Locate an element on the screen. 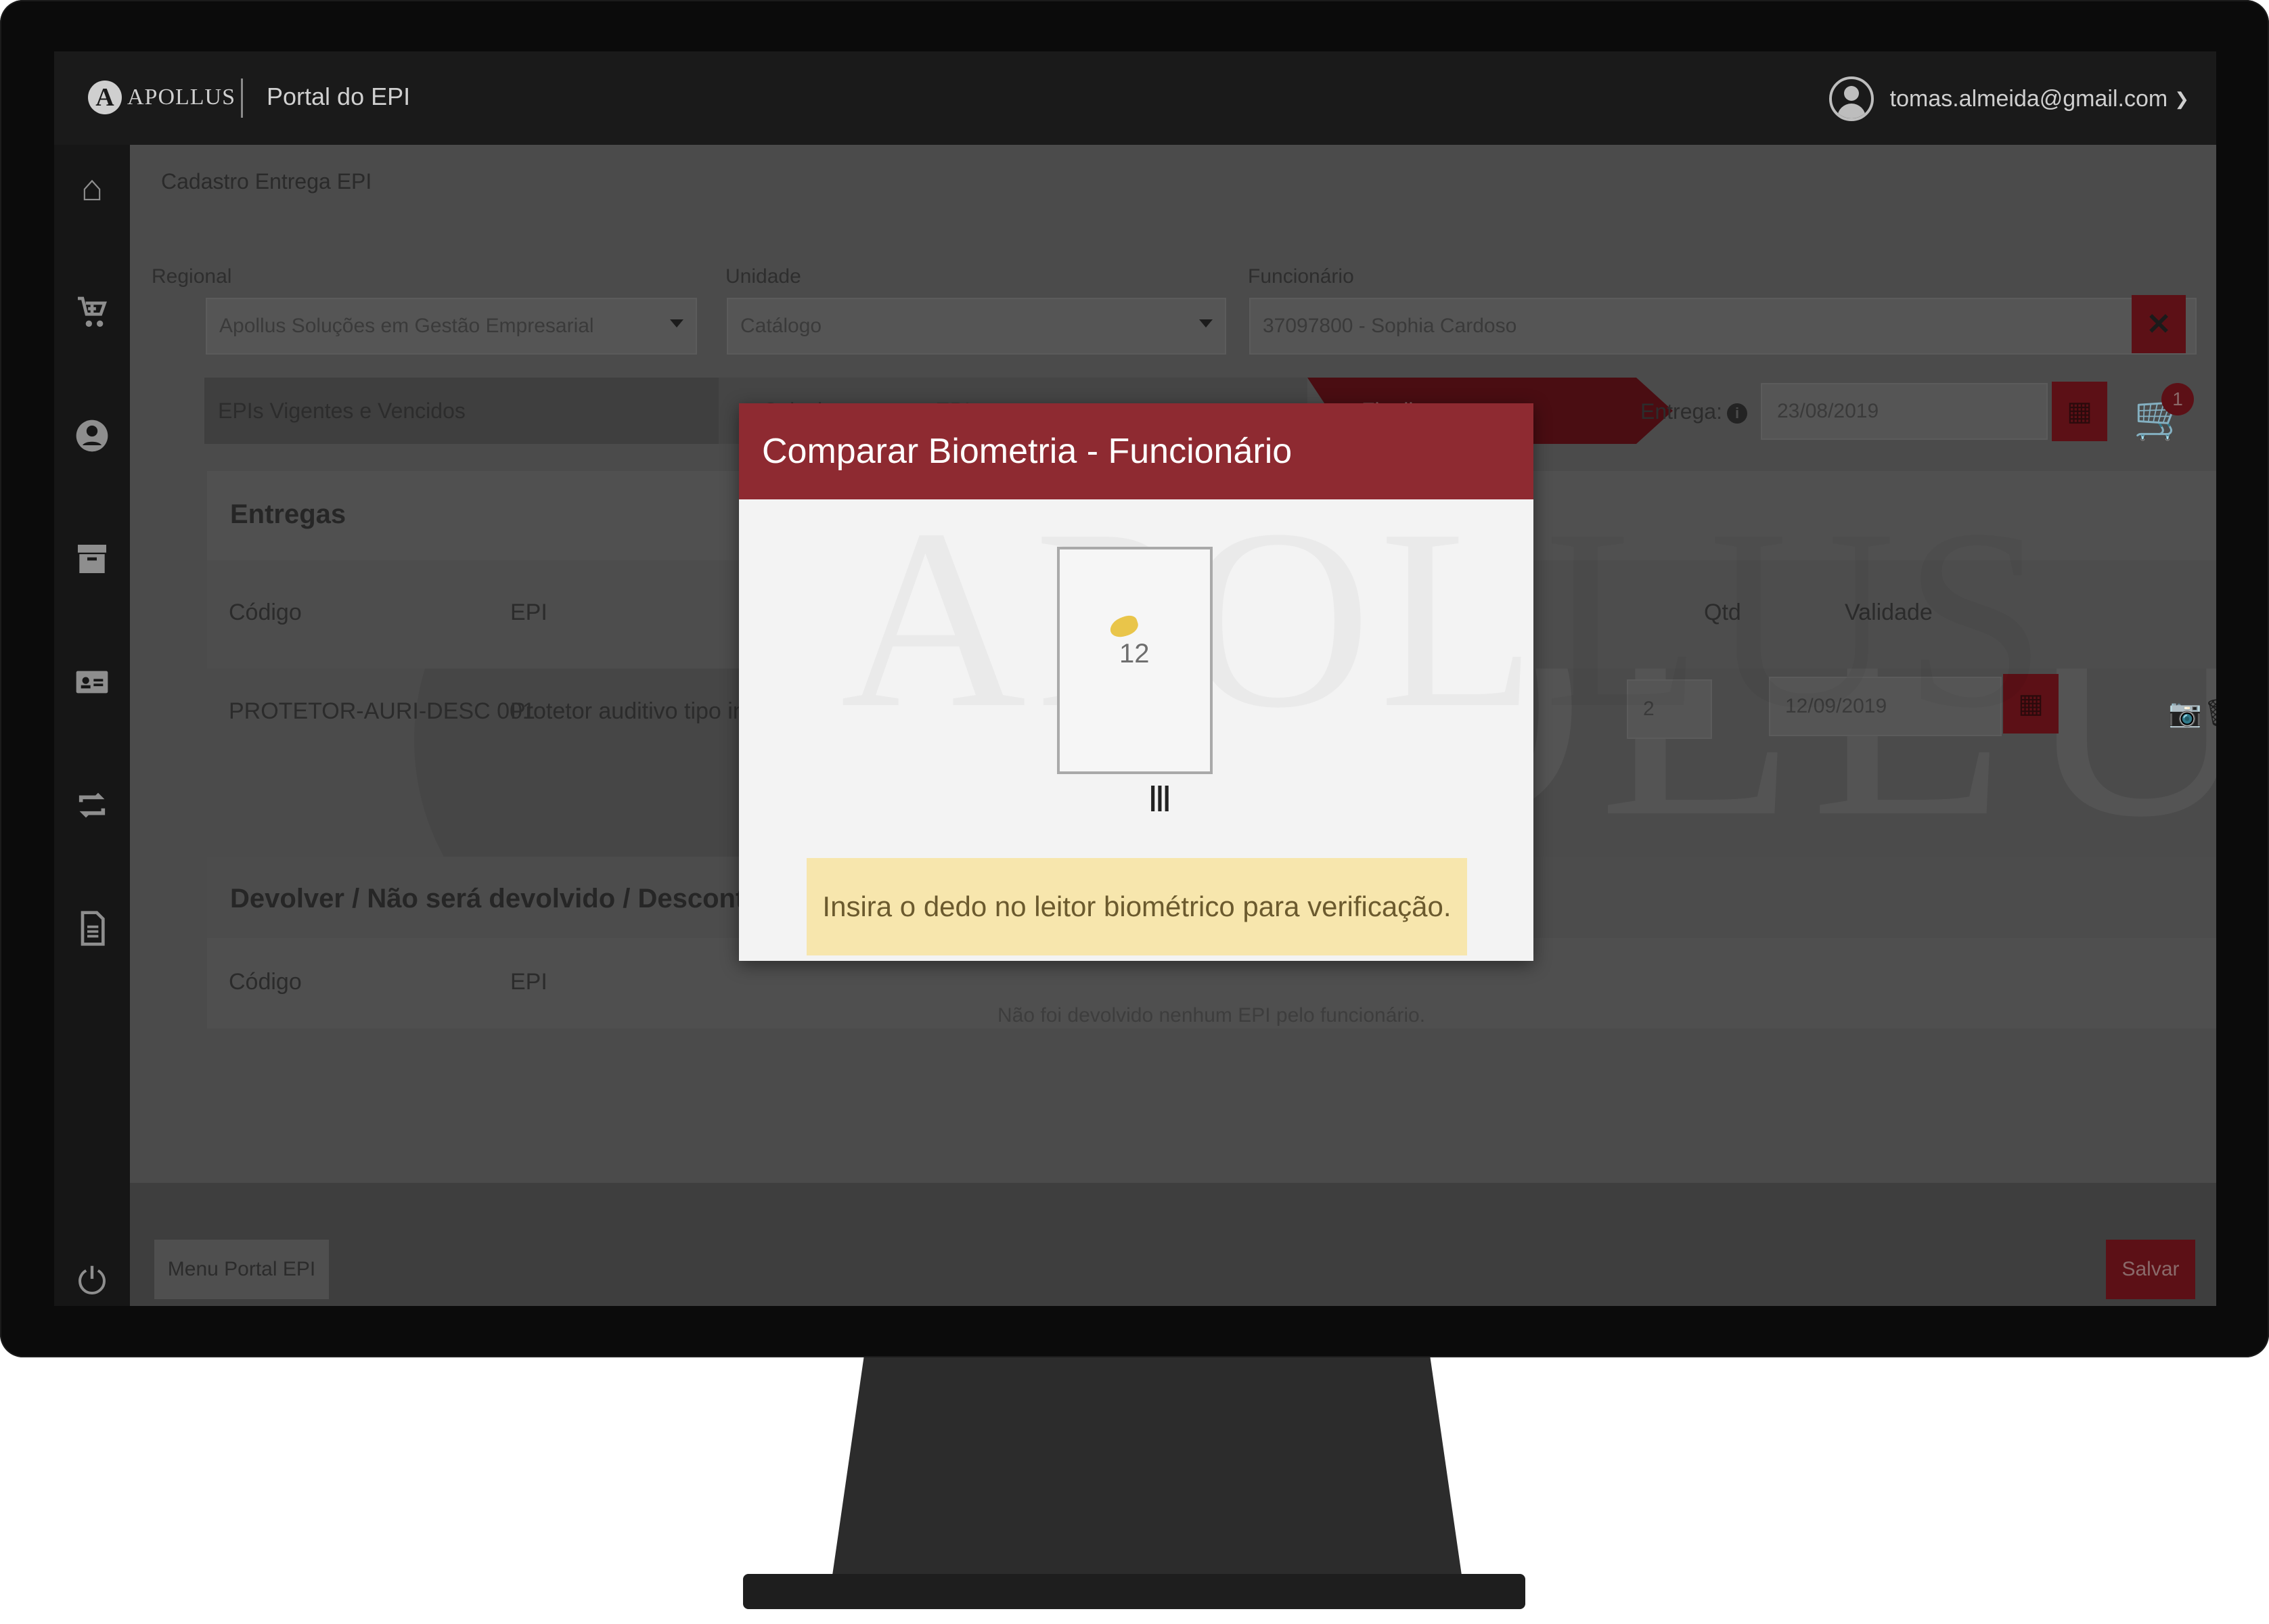  entrega-calendar-button: ▦ is located at coordinates (2079, 411).